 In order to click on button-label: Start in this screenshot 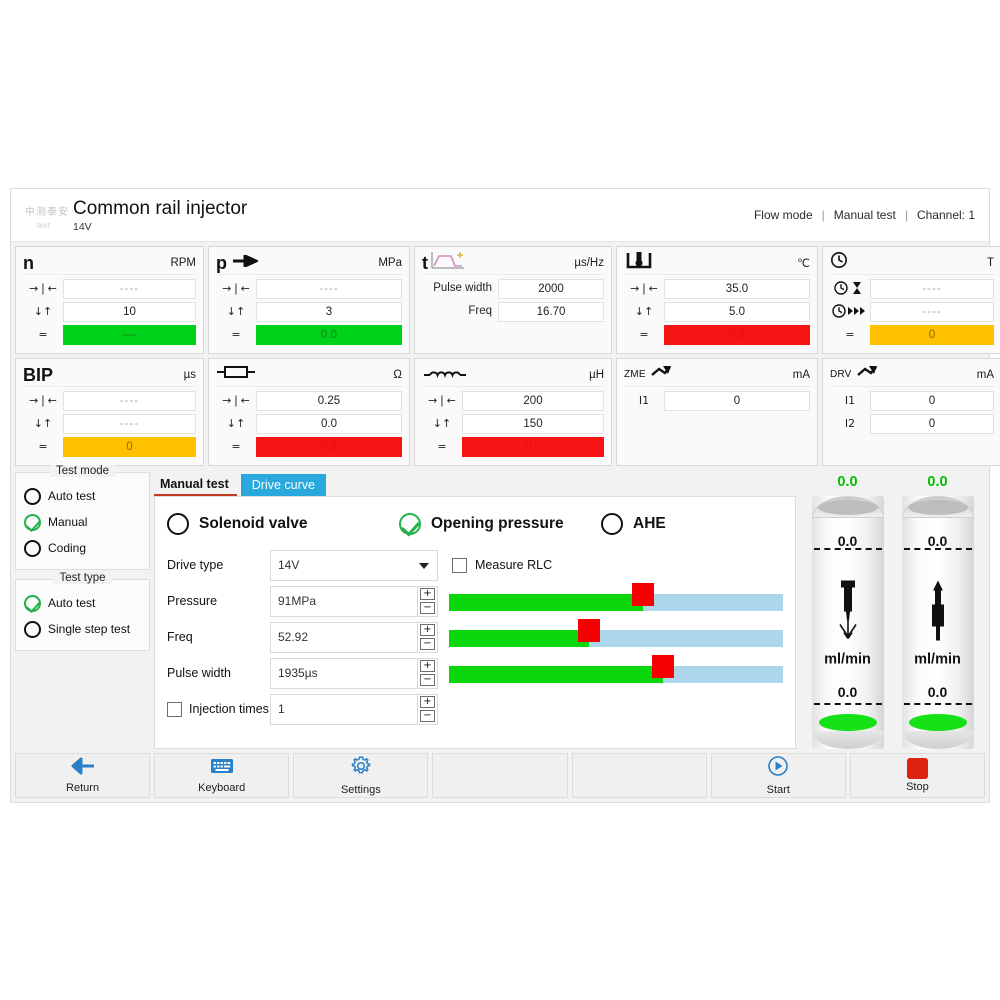, I will do `click(778, 790)`.